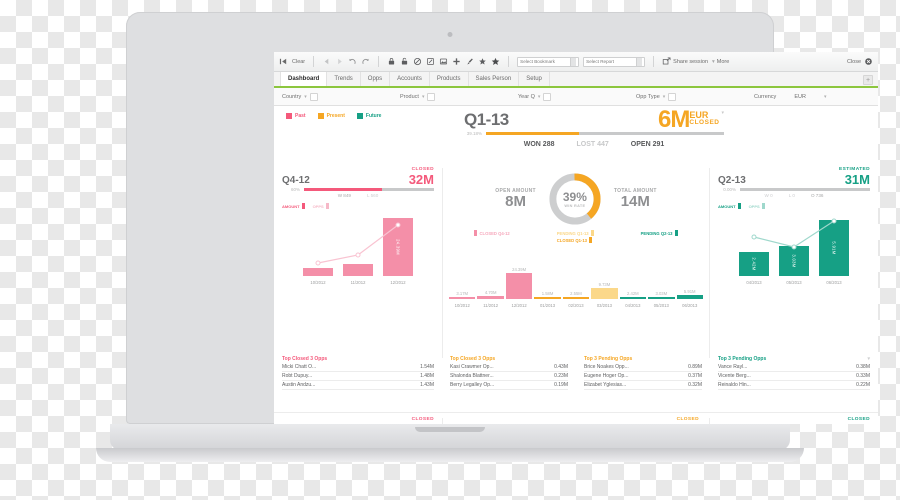 This screenshot has height=500, width=900. Describe the element at coordinates (794, 195) in the screenshot. I see `panel-won-lost: W 0 L 0 O 736` at that location.